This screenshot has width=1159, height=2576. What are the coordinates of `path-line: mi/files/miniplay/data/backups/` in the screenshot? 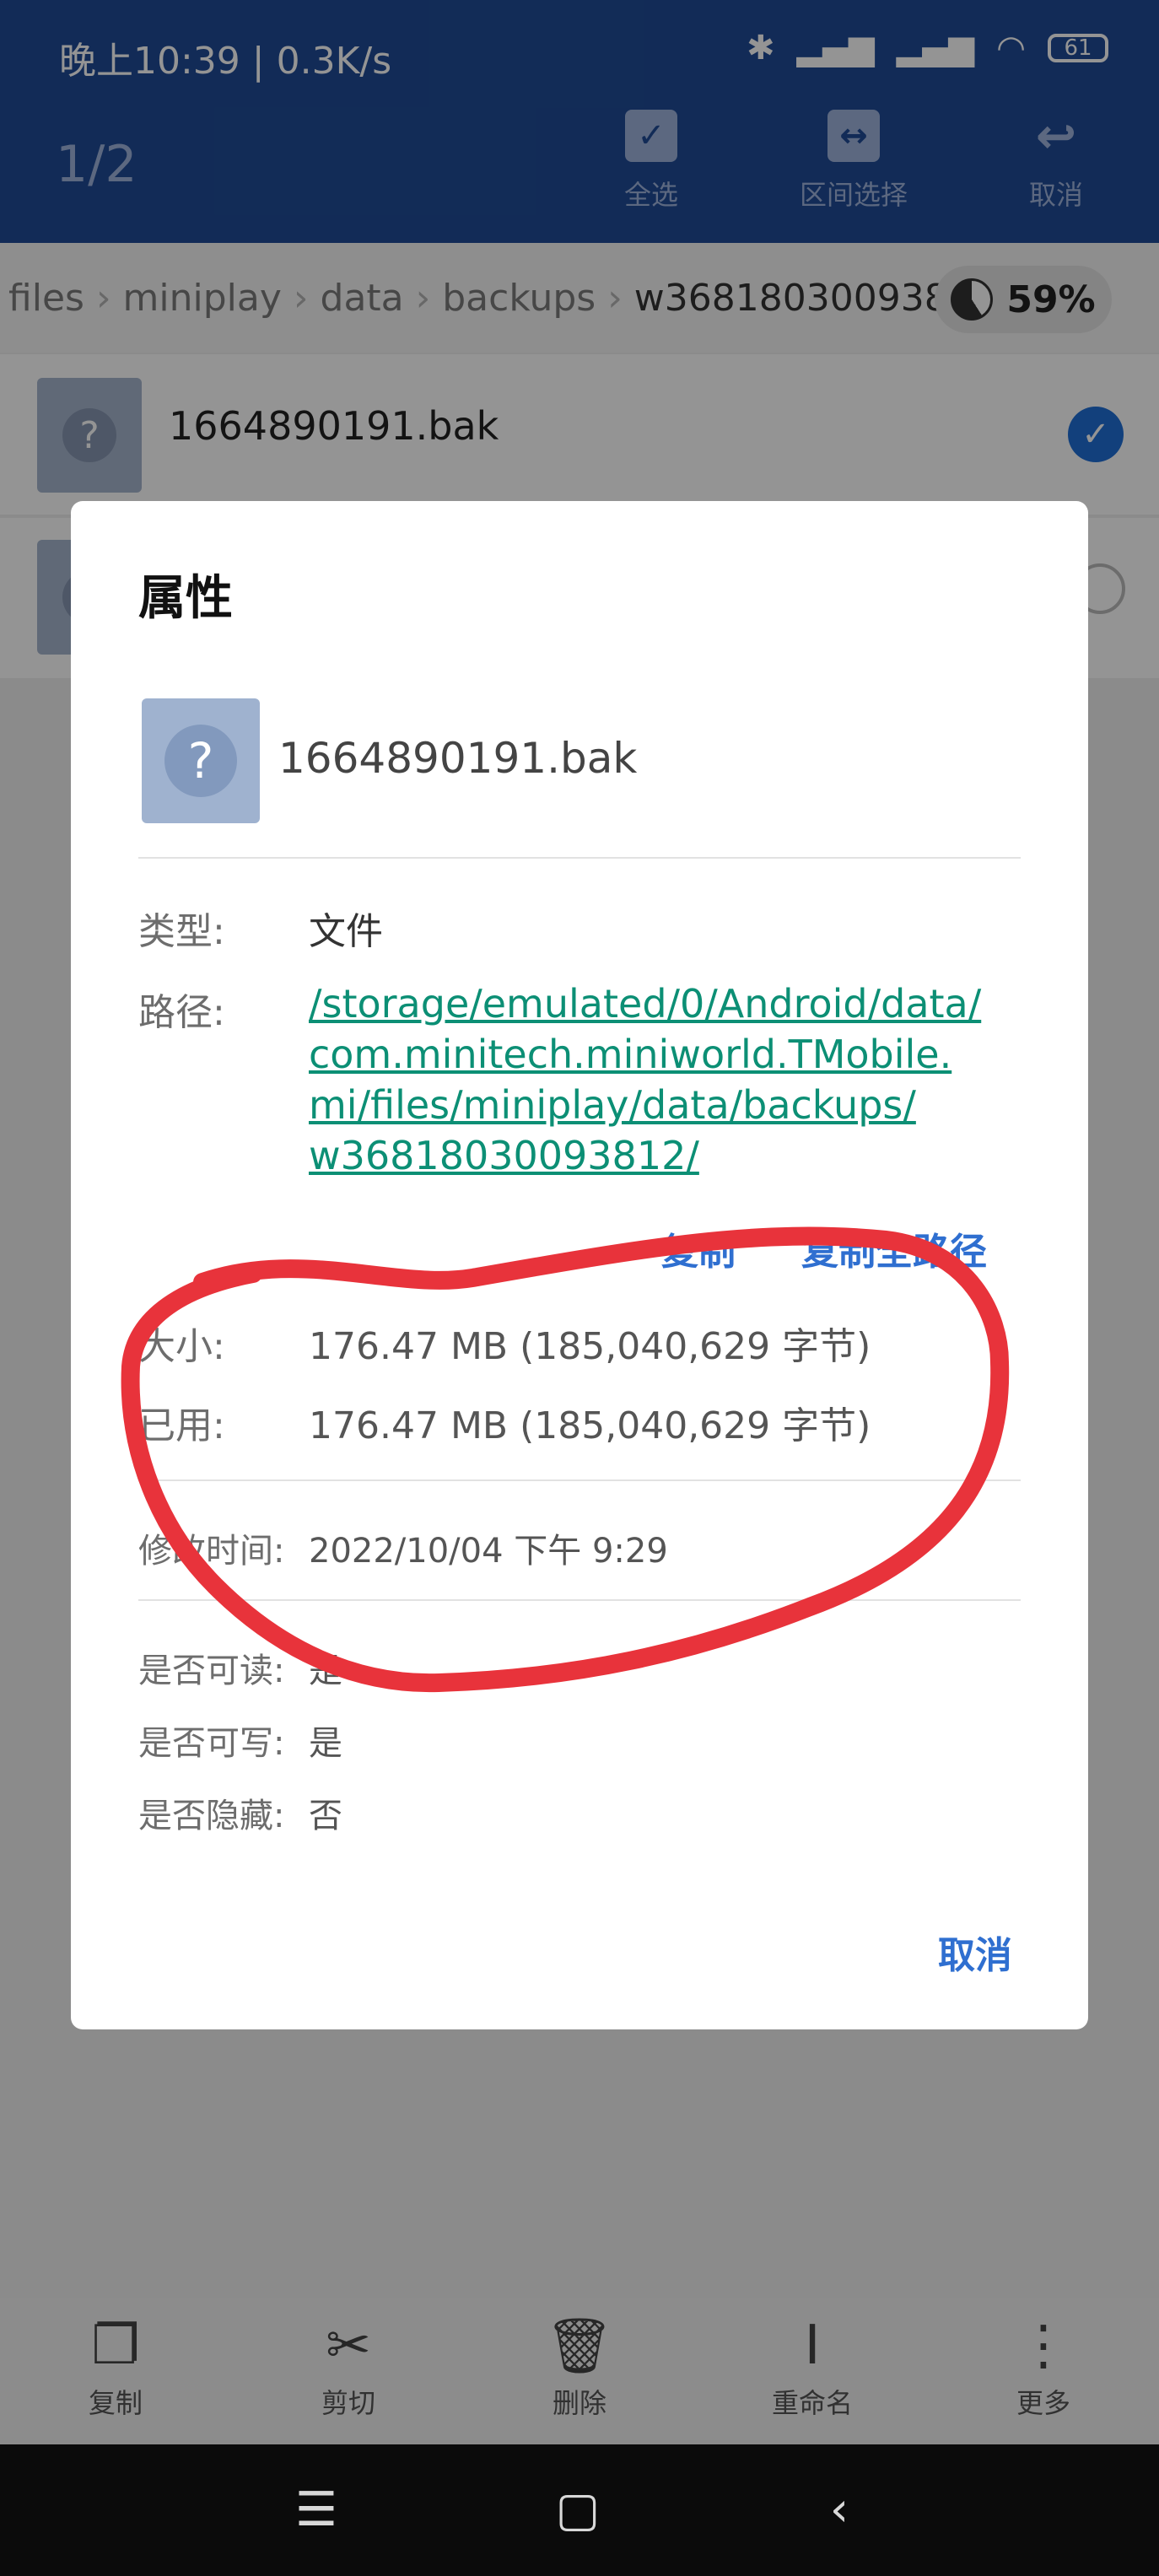 It's located at (612, 1105).